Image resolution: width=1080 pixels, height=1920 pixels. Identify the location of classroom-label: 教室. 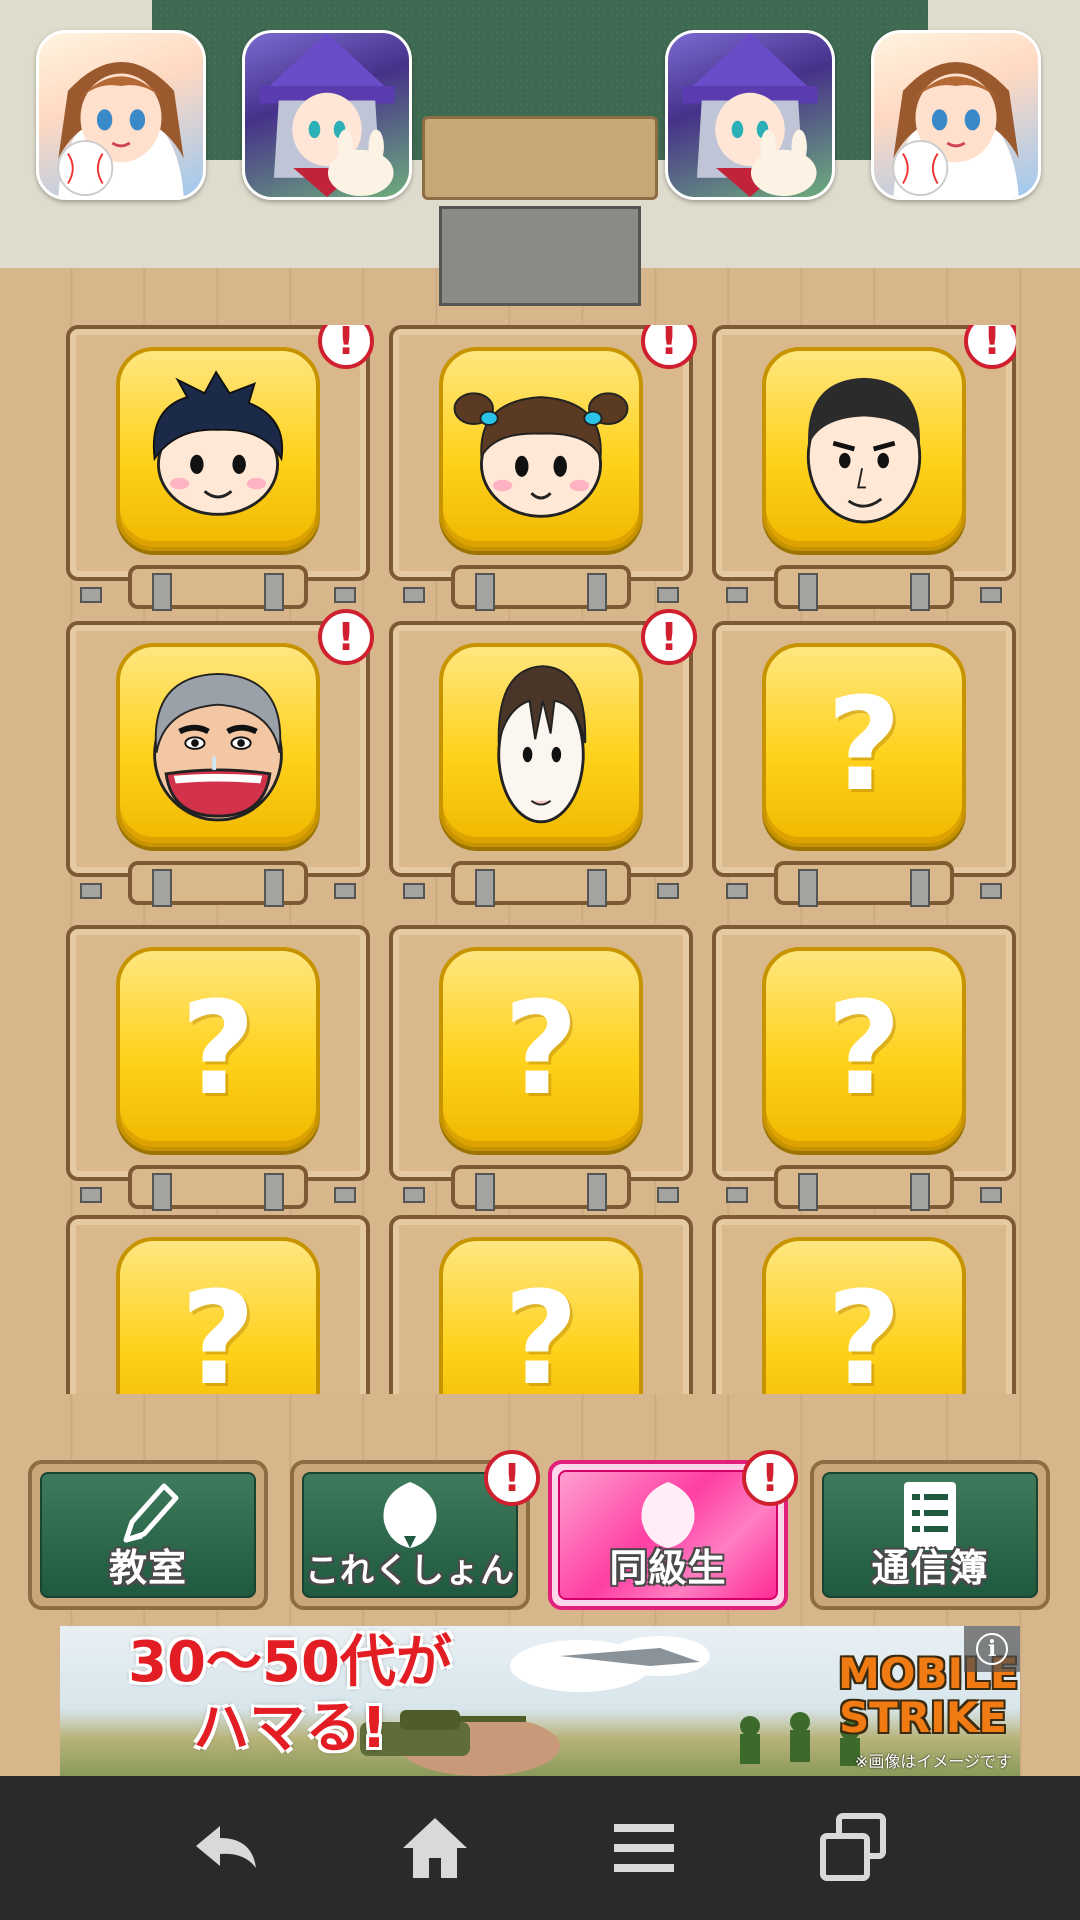
(147, 1568).